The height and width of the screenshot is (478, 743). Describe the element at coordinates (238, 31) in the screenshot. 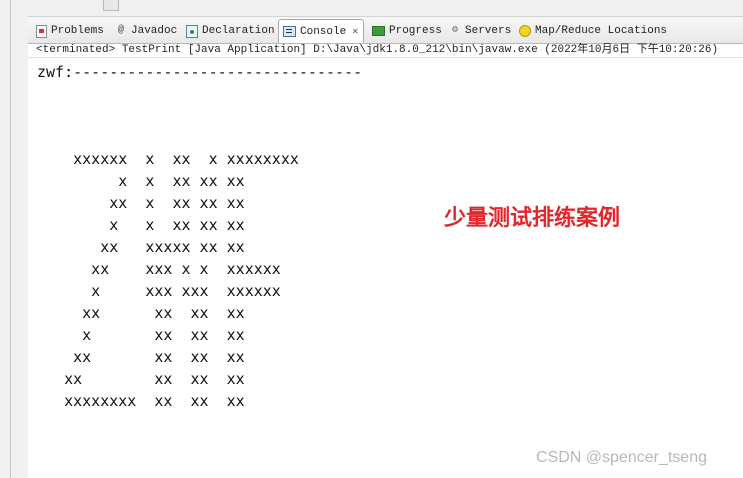

I see `tab-label: Declaration` at that location.